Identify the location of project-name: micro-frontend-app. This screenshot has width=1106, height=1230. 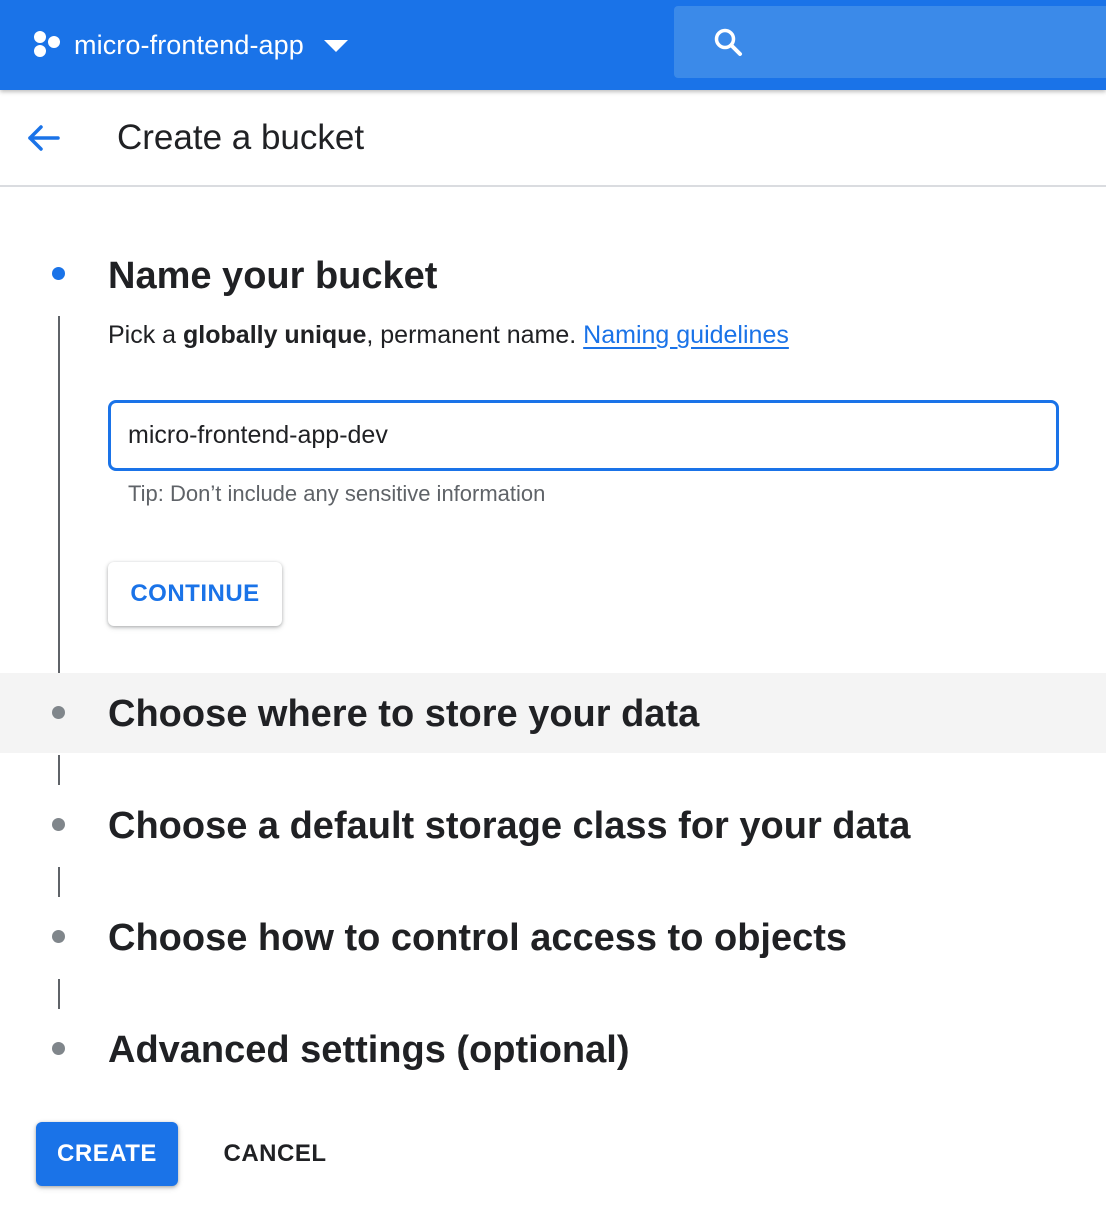
(189, 44).